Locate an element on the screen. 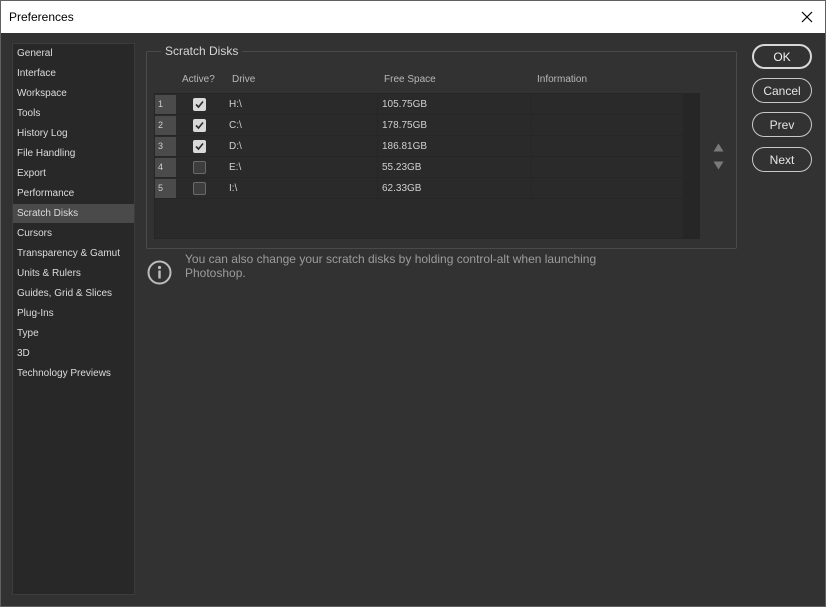 The height and width of the screenshot is (607, 826). sidebar-item-performance: Performance is located at coordinates (73, 193).